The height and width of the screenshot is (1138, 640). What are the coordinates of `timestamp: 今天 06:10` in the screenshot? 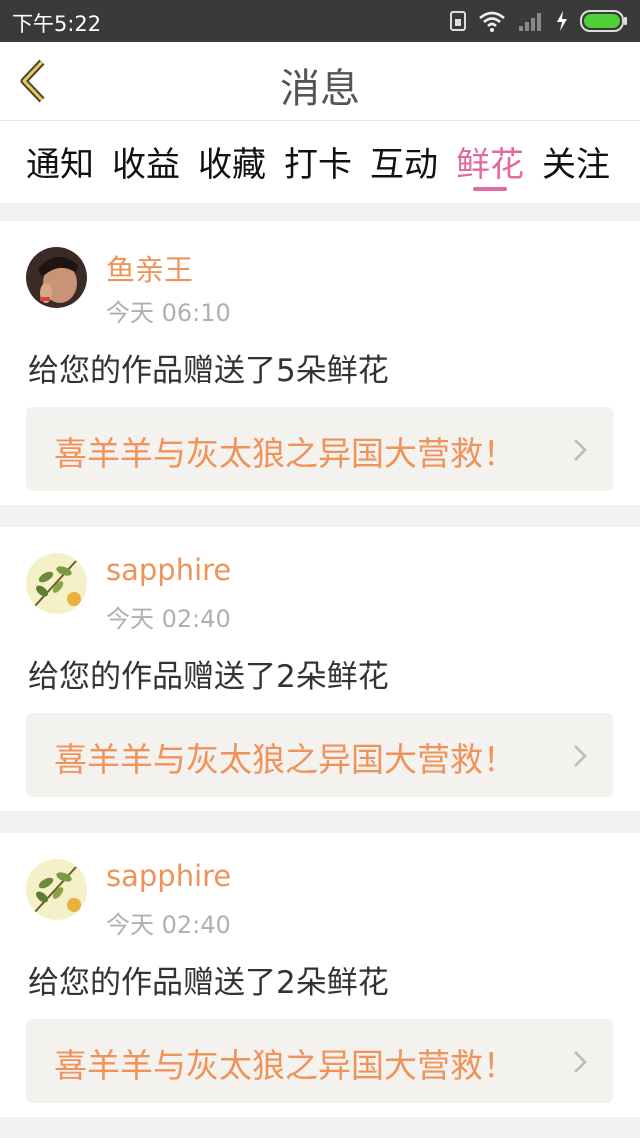 It's located at (168, 313).